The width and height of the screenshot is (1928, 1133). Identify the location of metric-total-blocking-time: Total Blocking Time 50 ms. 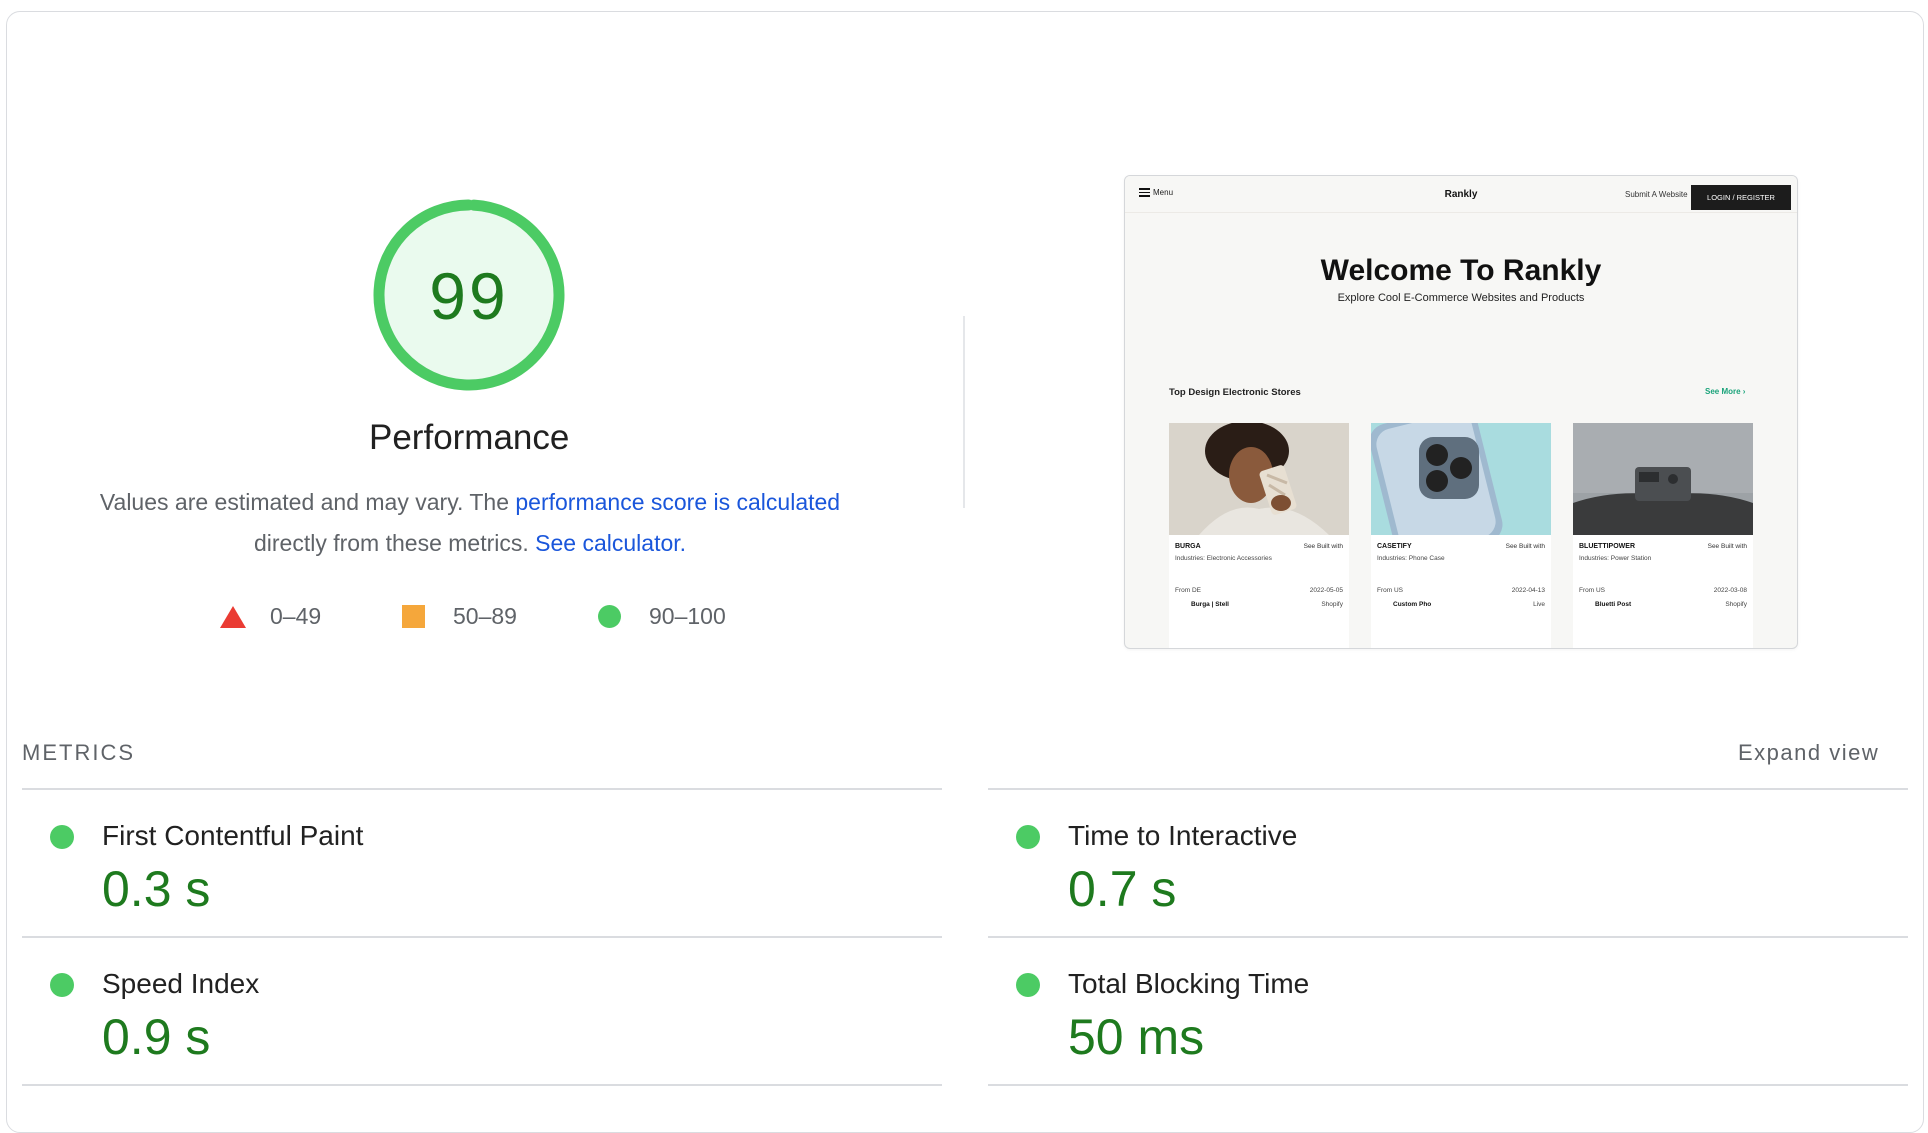
(1448, 1011).